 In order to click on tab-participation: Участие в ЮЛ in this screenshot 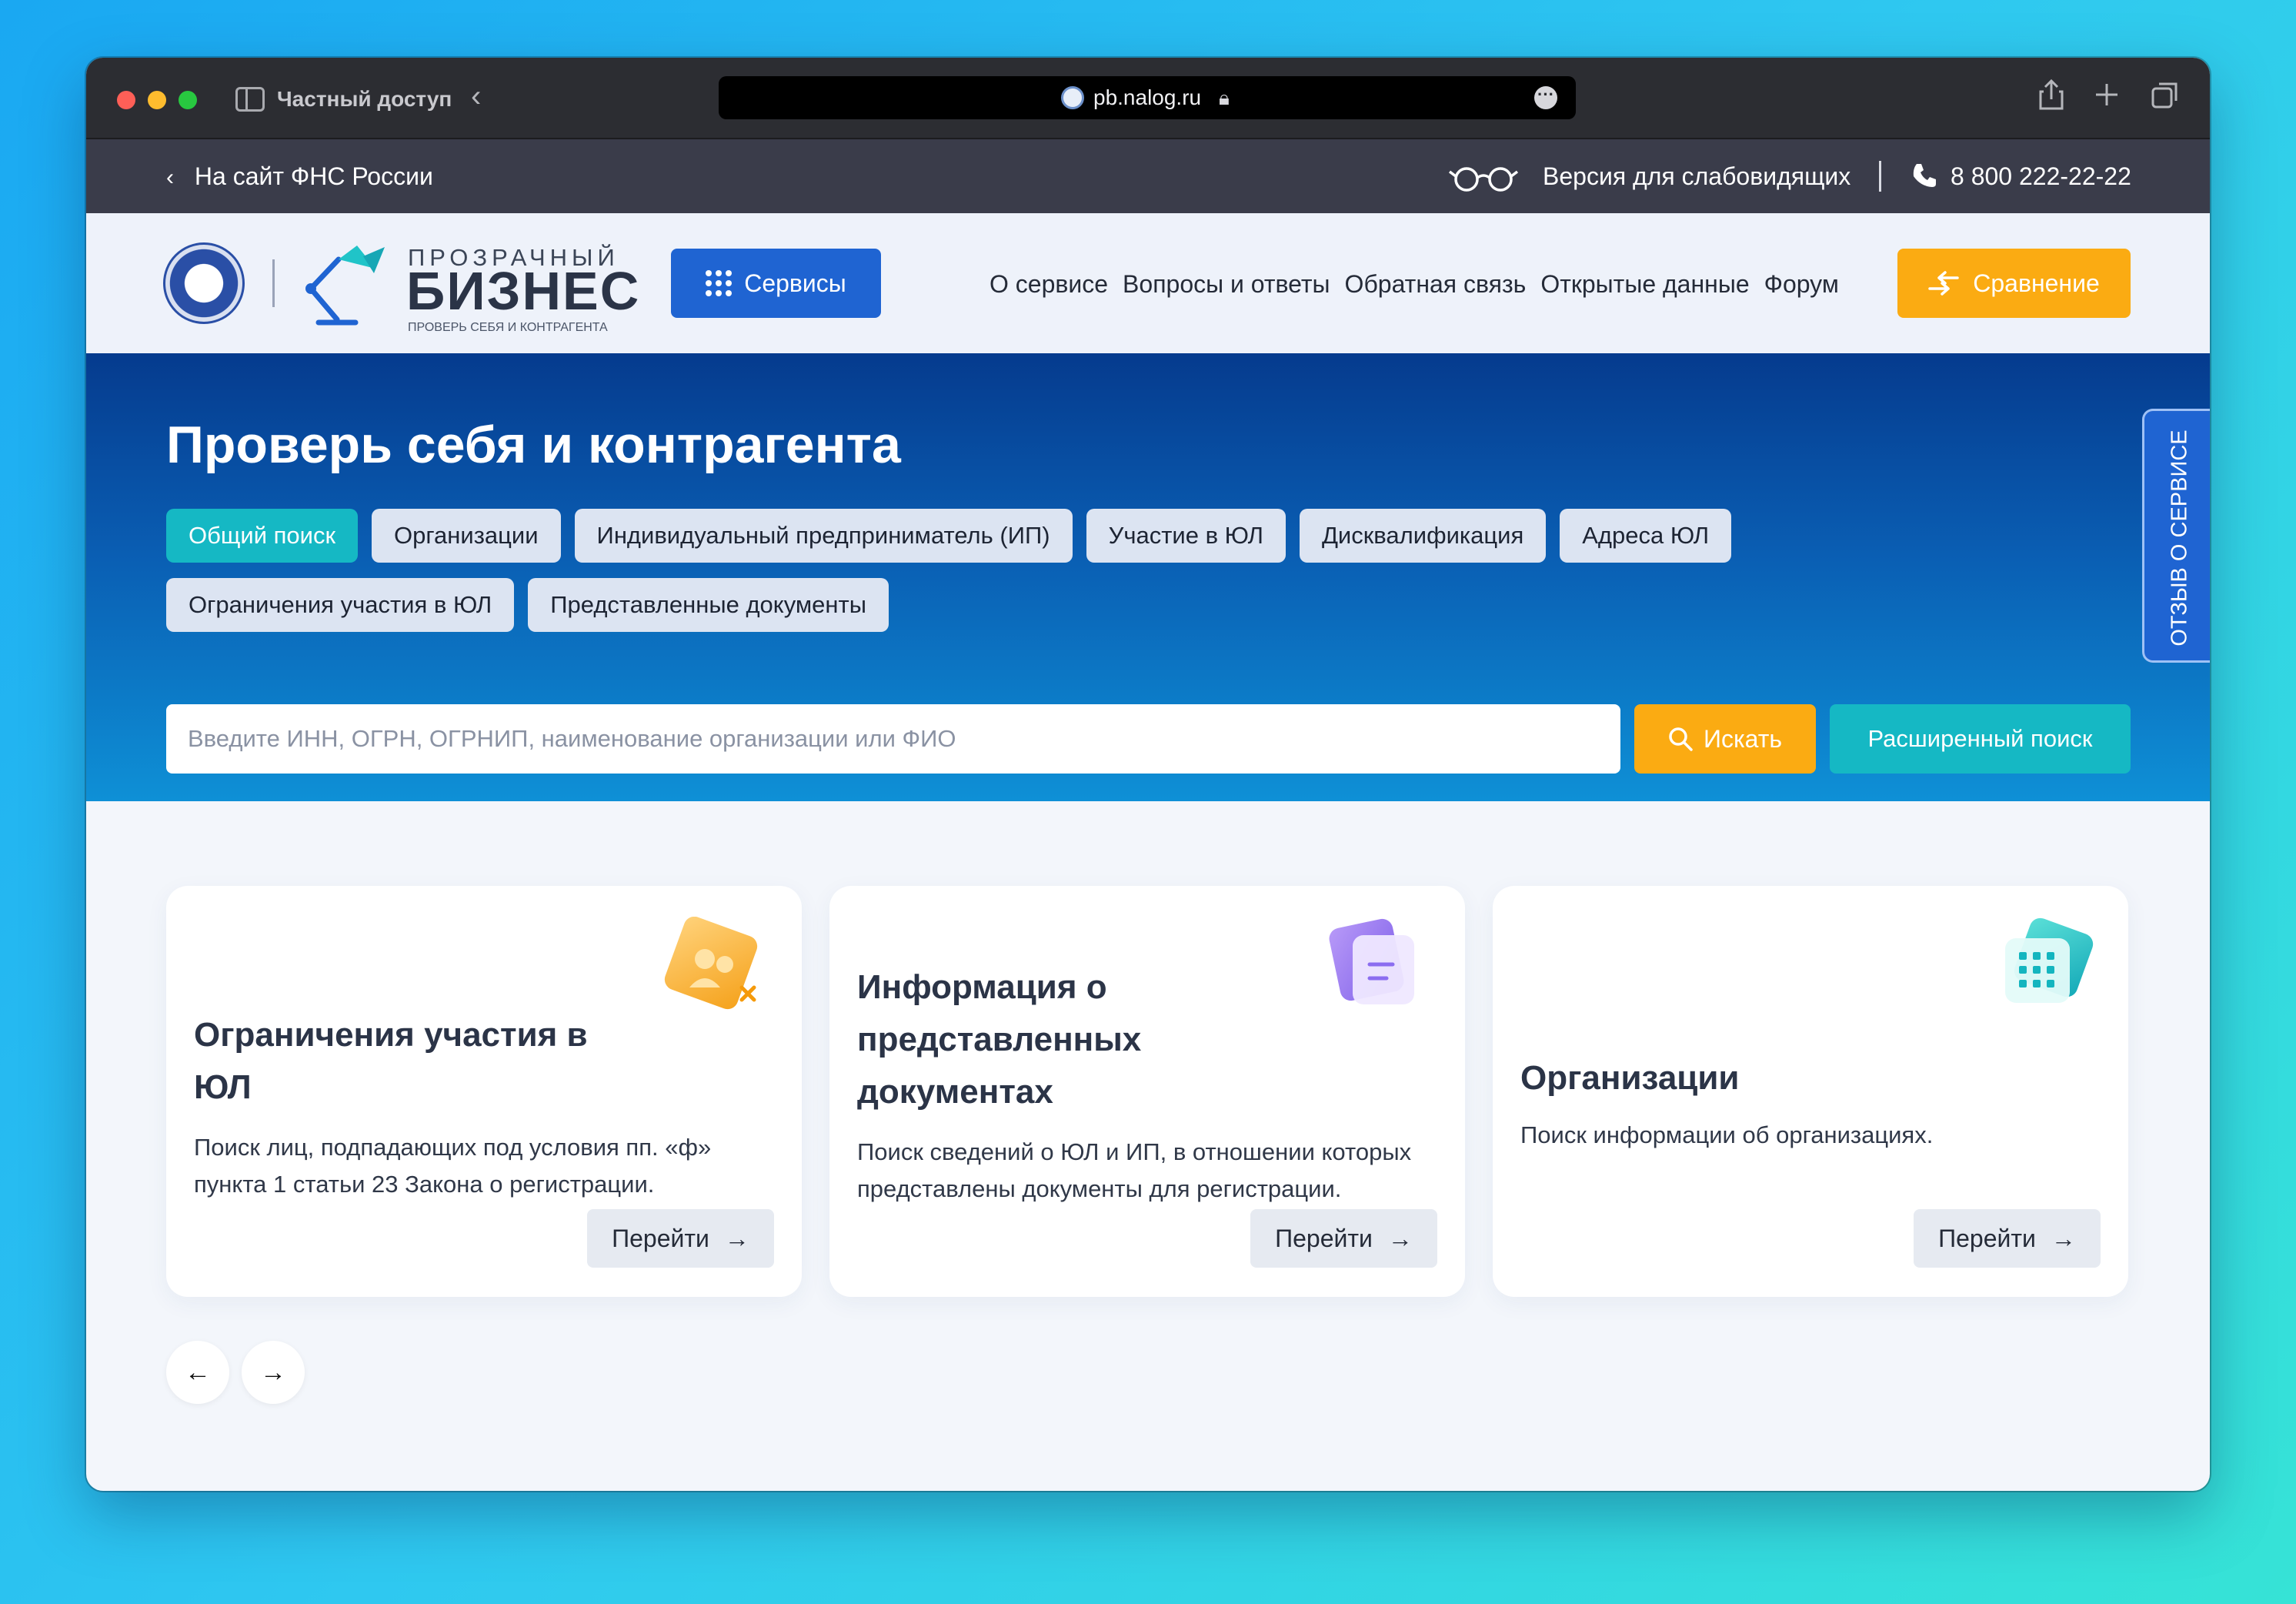, I will do `click(1186, 536)`.